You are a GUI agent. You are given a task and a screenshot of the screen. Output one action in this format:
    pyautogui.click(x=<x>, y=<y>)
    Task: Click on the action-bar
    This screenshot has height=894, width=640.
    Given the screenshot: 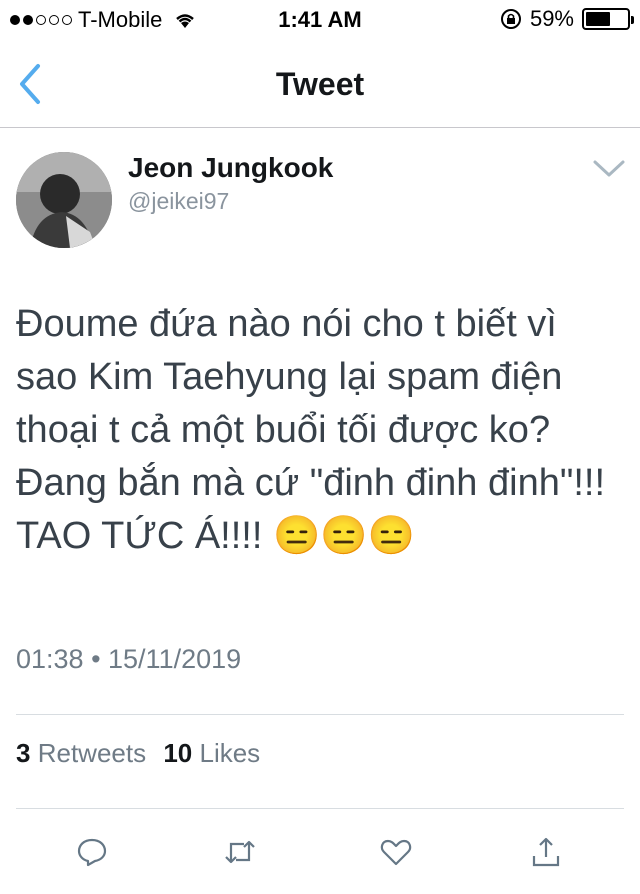 What is the action you would take?
    pyautogui.click(x=320, y=855)
    